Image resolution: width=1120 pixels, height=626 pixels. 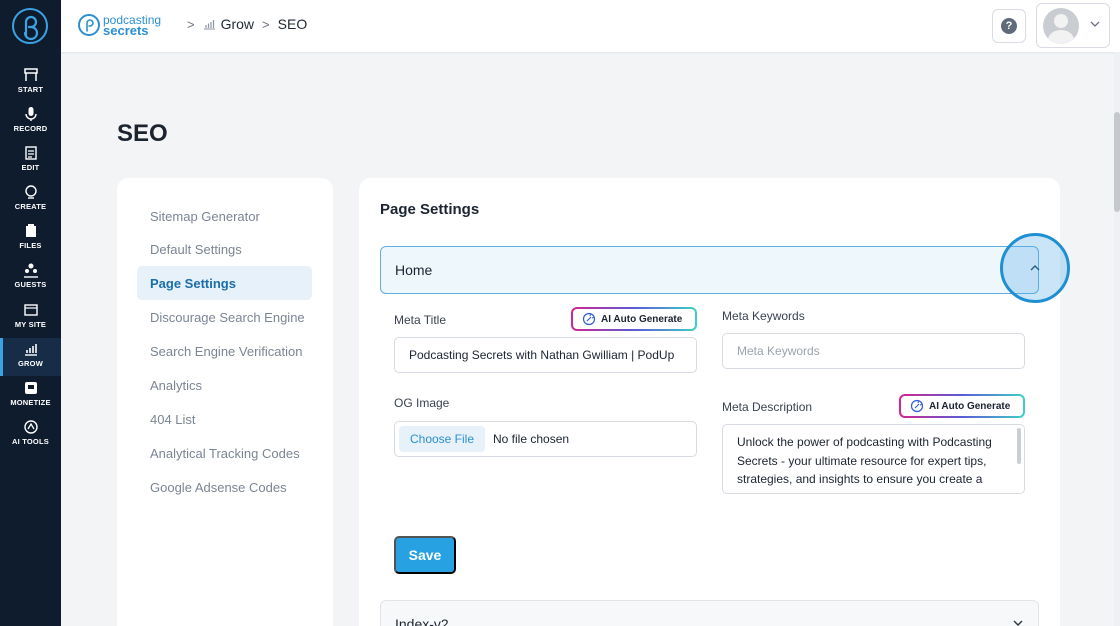 I want to click on og-image-file-input: Choose File No file chosen, so click(x=545, y=439).